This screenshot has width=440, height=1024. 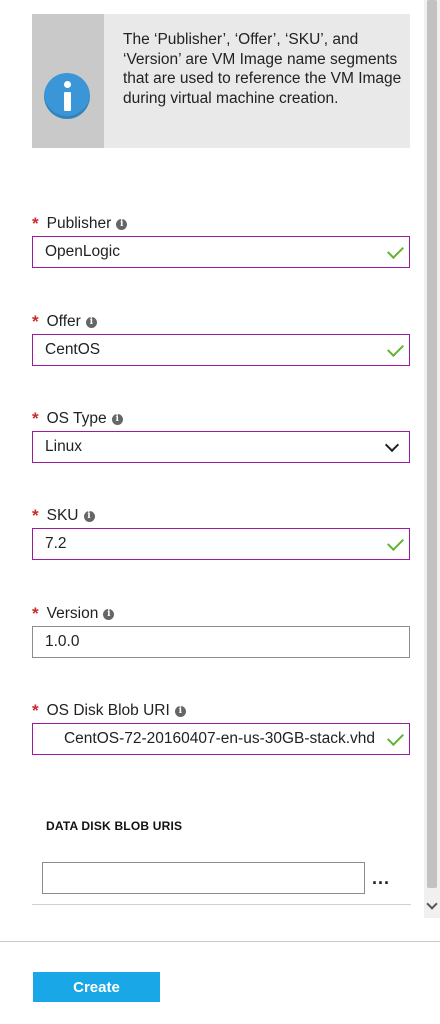 What do you see at coordinates (96, 987) in the screenshot?
I see `create-button: Create` at bounding box center [96, 987].